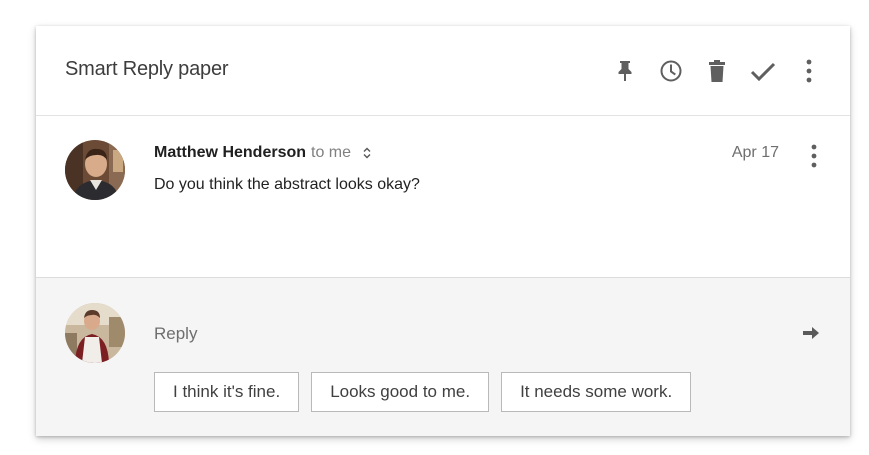  What do you see at coordinates (287, 184) in the screenshot?
I see `message-body: Do you think the abstract looks okay?` at bounding box center [287, 184].